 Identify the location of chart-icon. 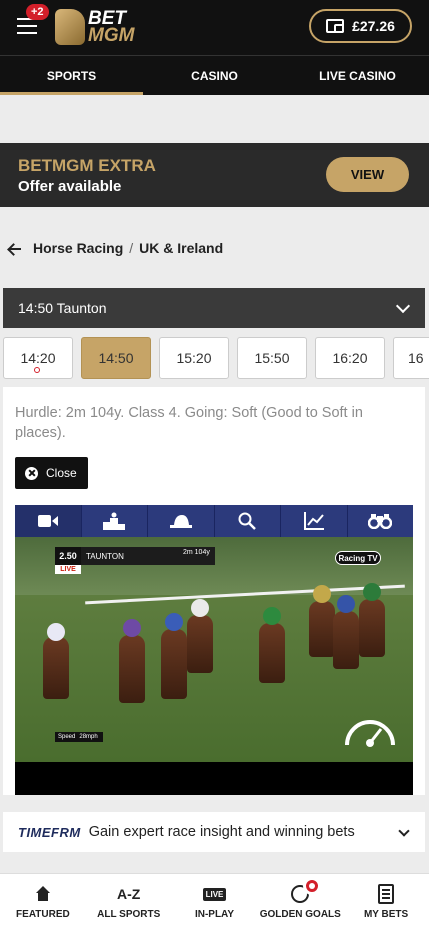
(314, 521).